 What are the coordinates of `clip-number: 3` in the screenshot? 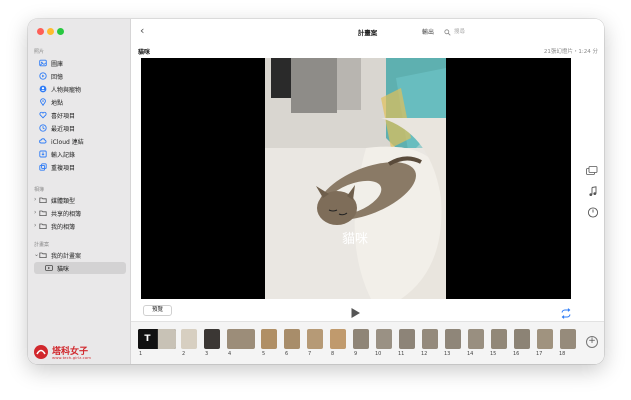 It's located at (207, 354).